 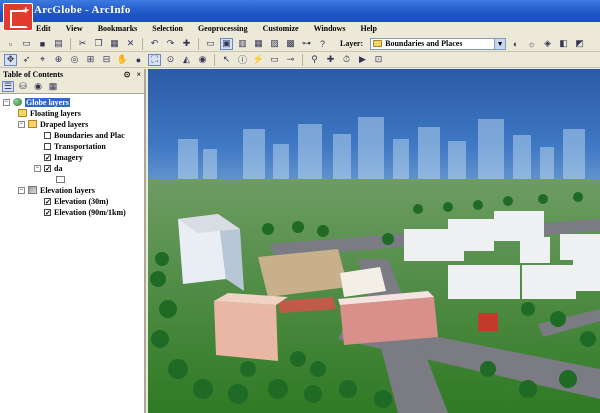 I want to click on tree-root: − Globe layers, so click(x=36, y=102).